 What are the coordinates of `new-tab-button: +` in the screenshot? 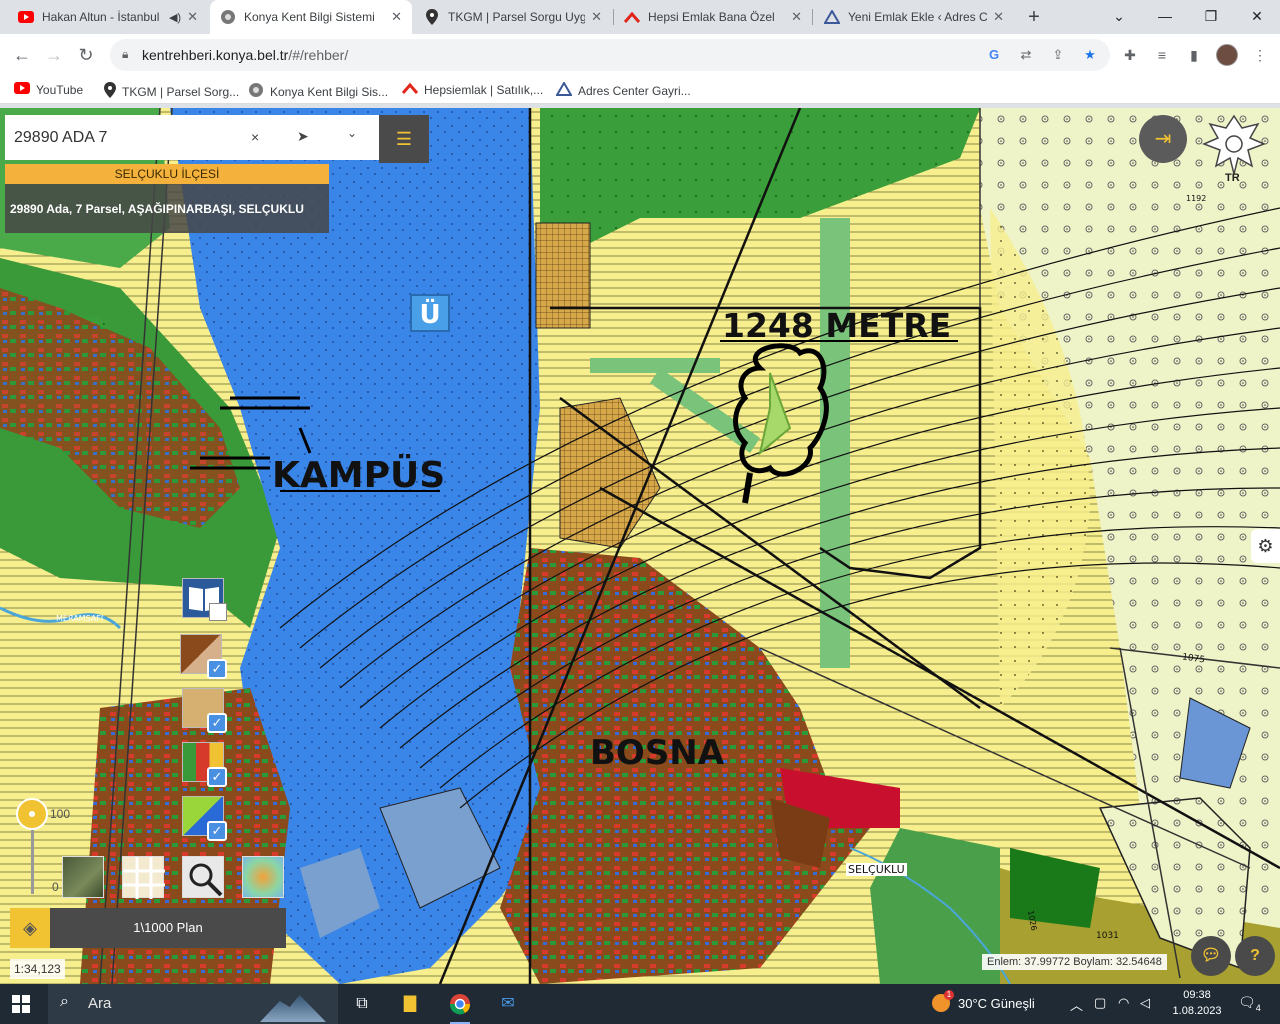 It's located at (1034, 17).